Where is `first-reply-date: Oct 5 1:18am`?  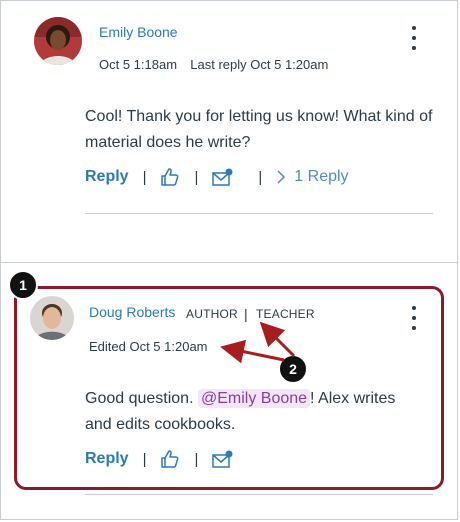 first-reply-date: Oct 5 1:18am is located at coordinates (138, 64).